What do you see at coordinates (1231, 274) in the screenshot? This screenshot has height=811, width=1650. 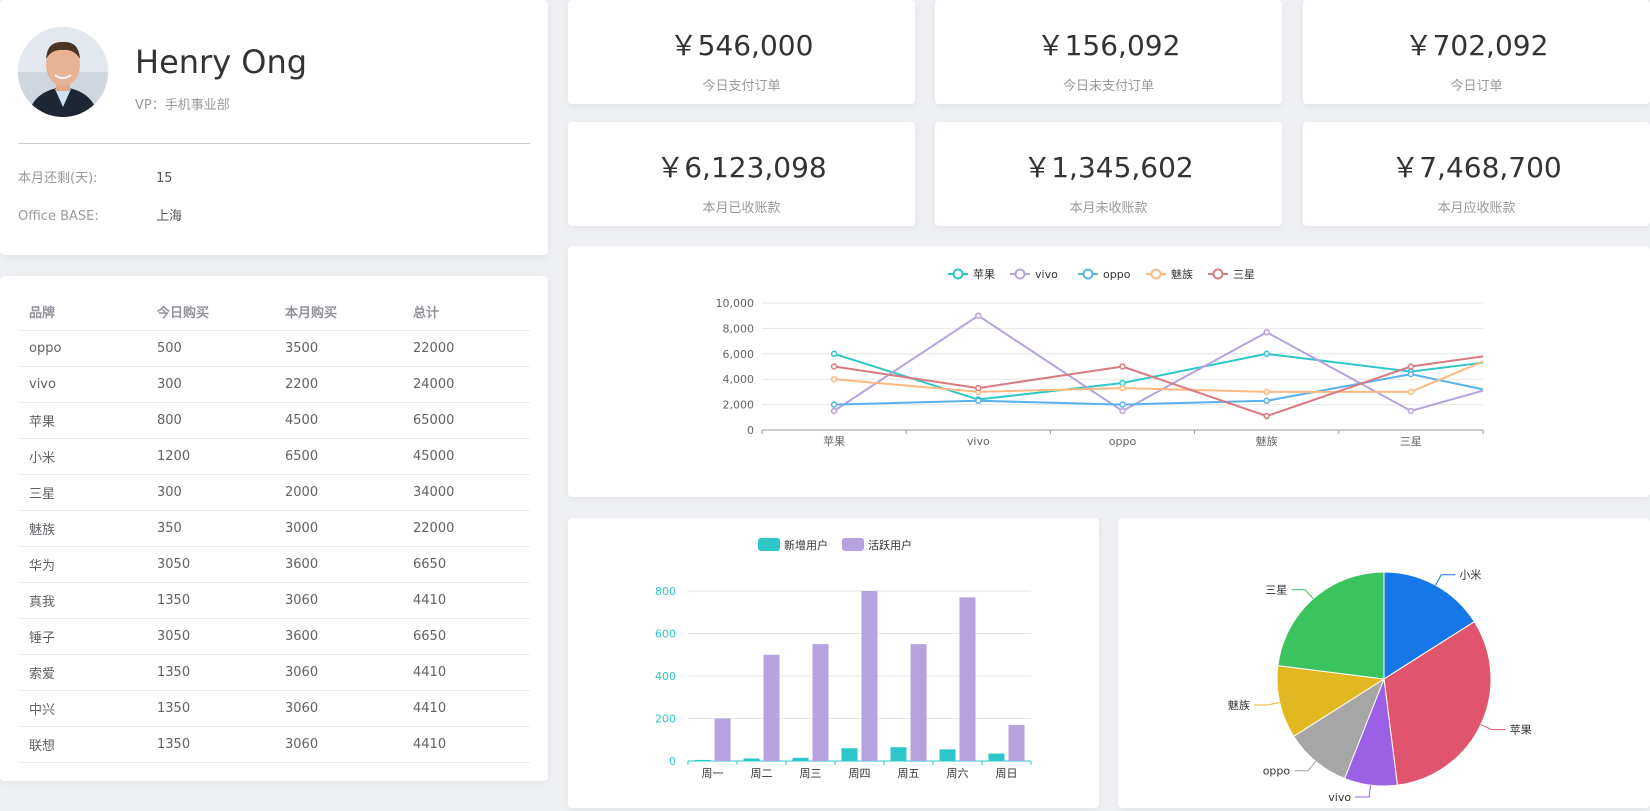 I see `legend-item: 三星` at bounding box center [1231, 274].